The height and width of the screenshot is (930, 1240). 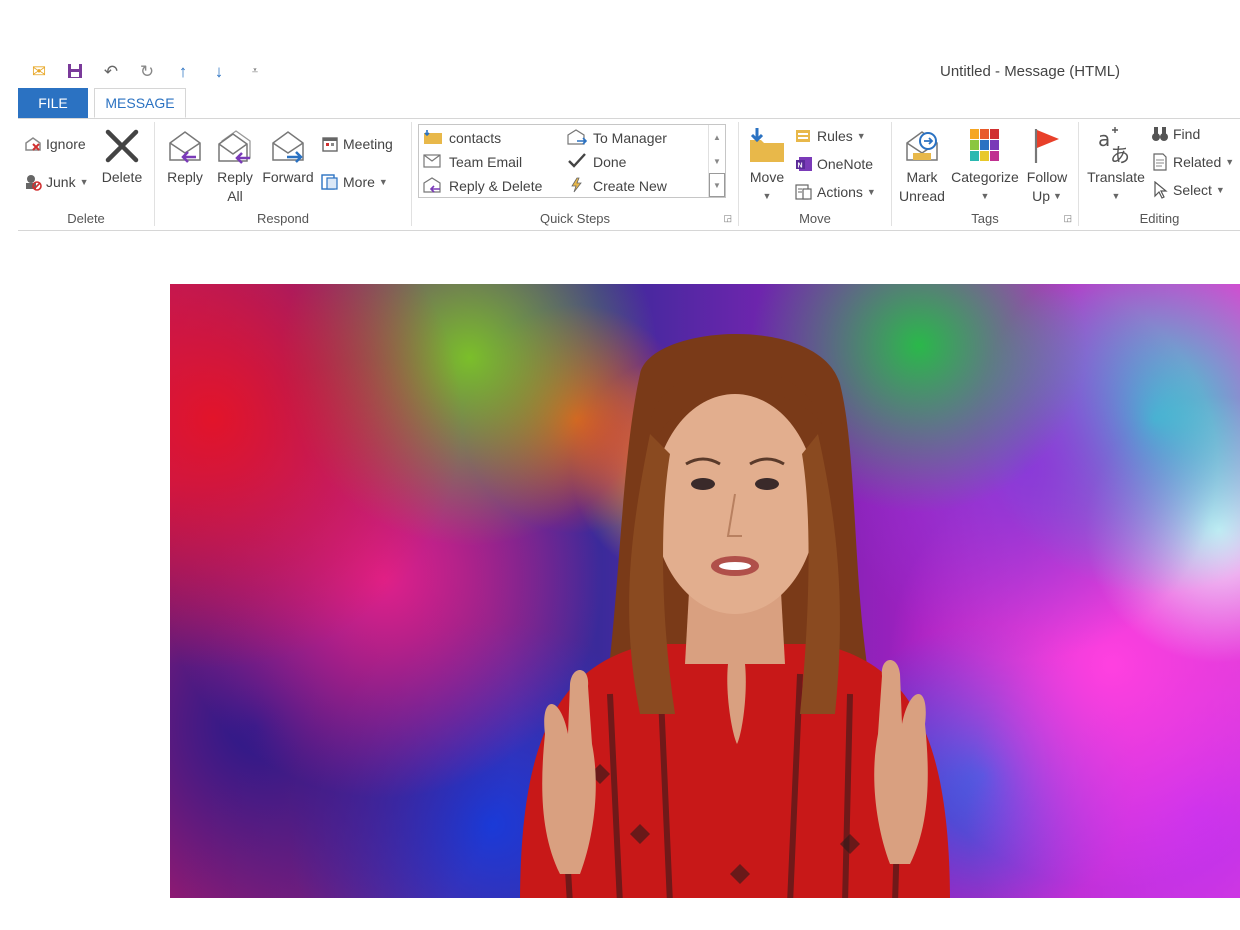 What do you see at coordinates (235, 146) in the screenshot?
I see `reply-all-icon` at bounding box center [235, 146].